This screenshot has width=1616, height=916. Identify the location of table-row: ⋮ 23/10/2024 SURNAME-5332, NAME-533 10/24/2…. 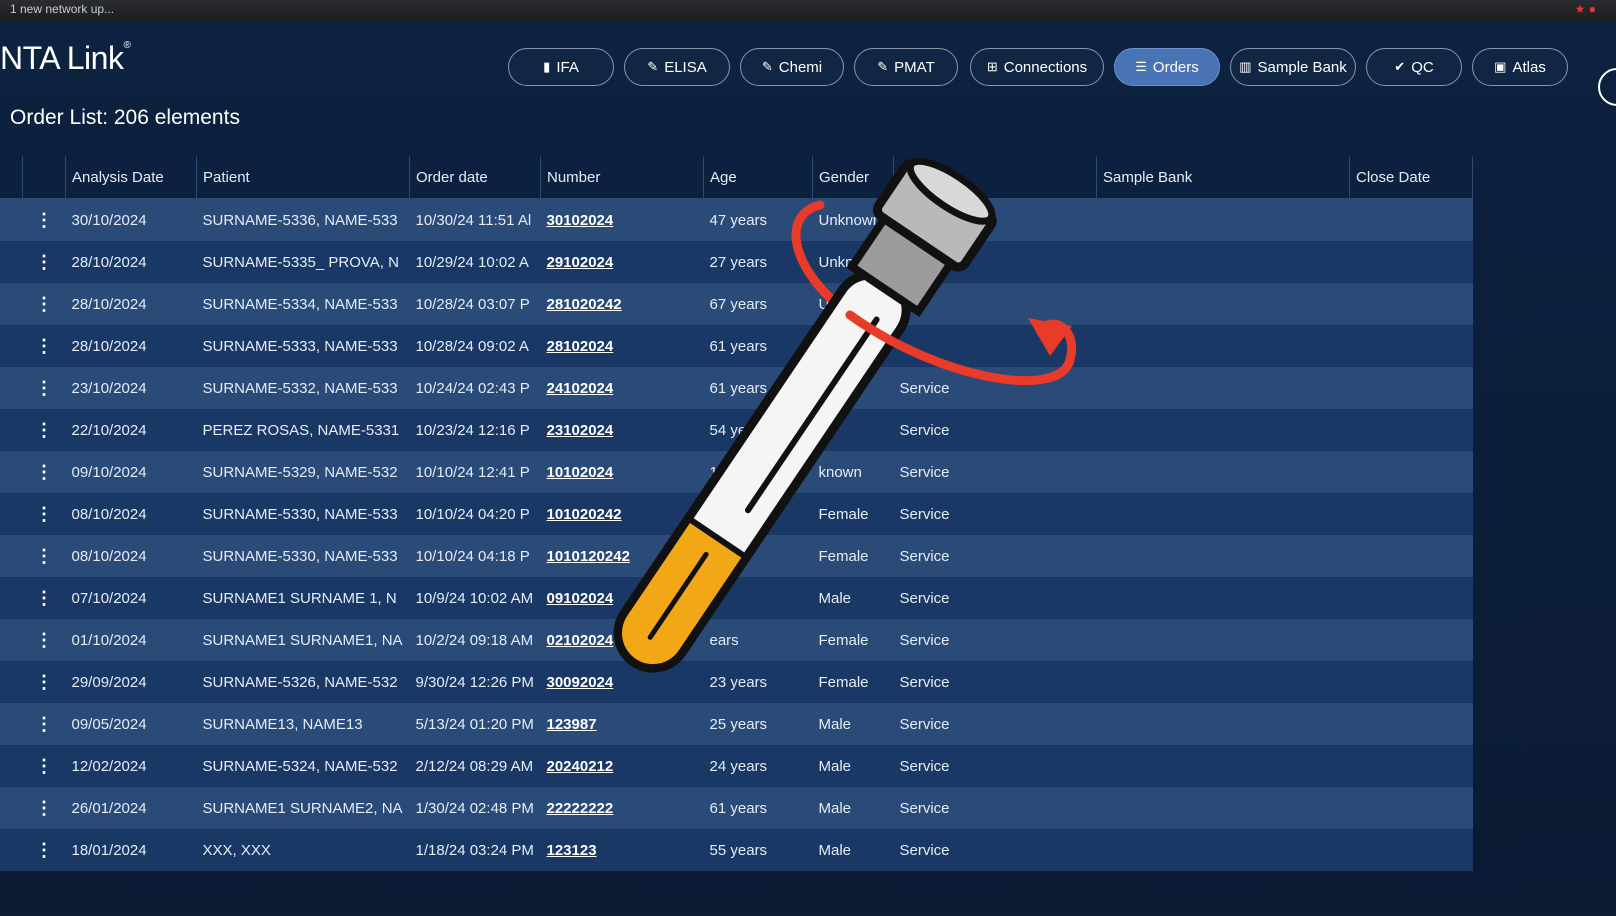
(736, 388).